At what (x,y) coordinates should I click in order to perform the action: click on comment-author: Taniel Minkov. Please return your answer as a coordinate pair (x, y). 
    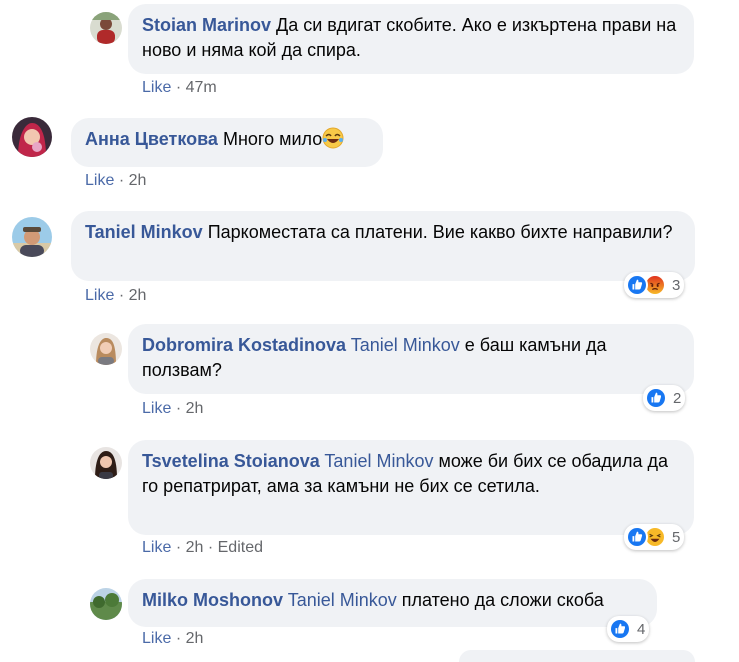
    Looking at the image, I should click on (144, 232).